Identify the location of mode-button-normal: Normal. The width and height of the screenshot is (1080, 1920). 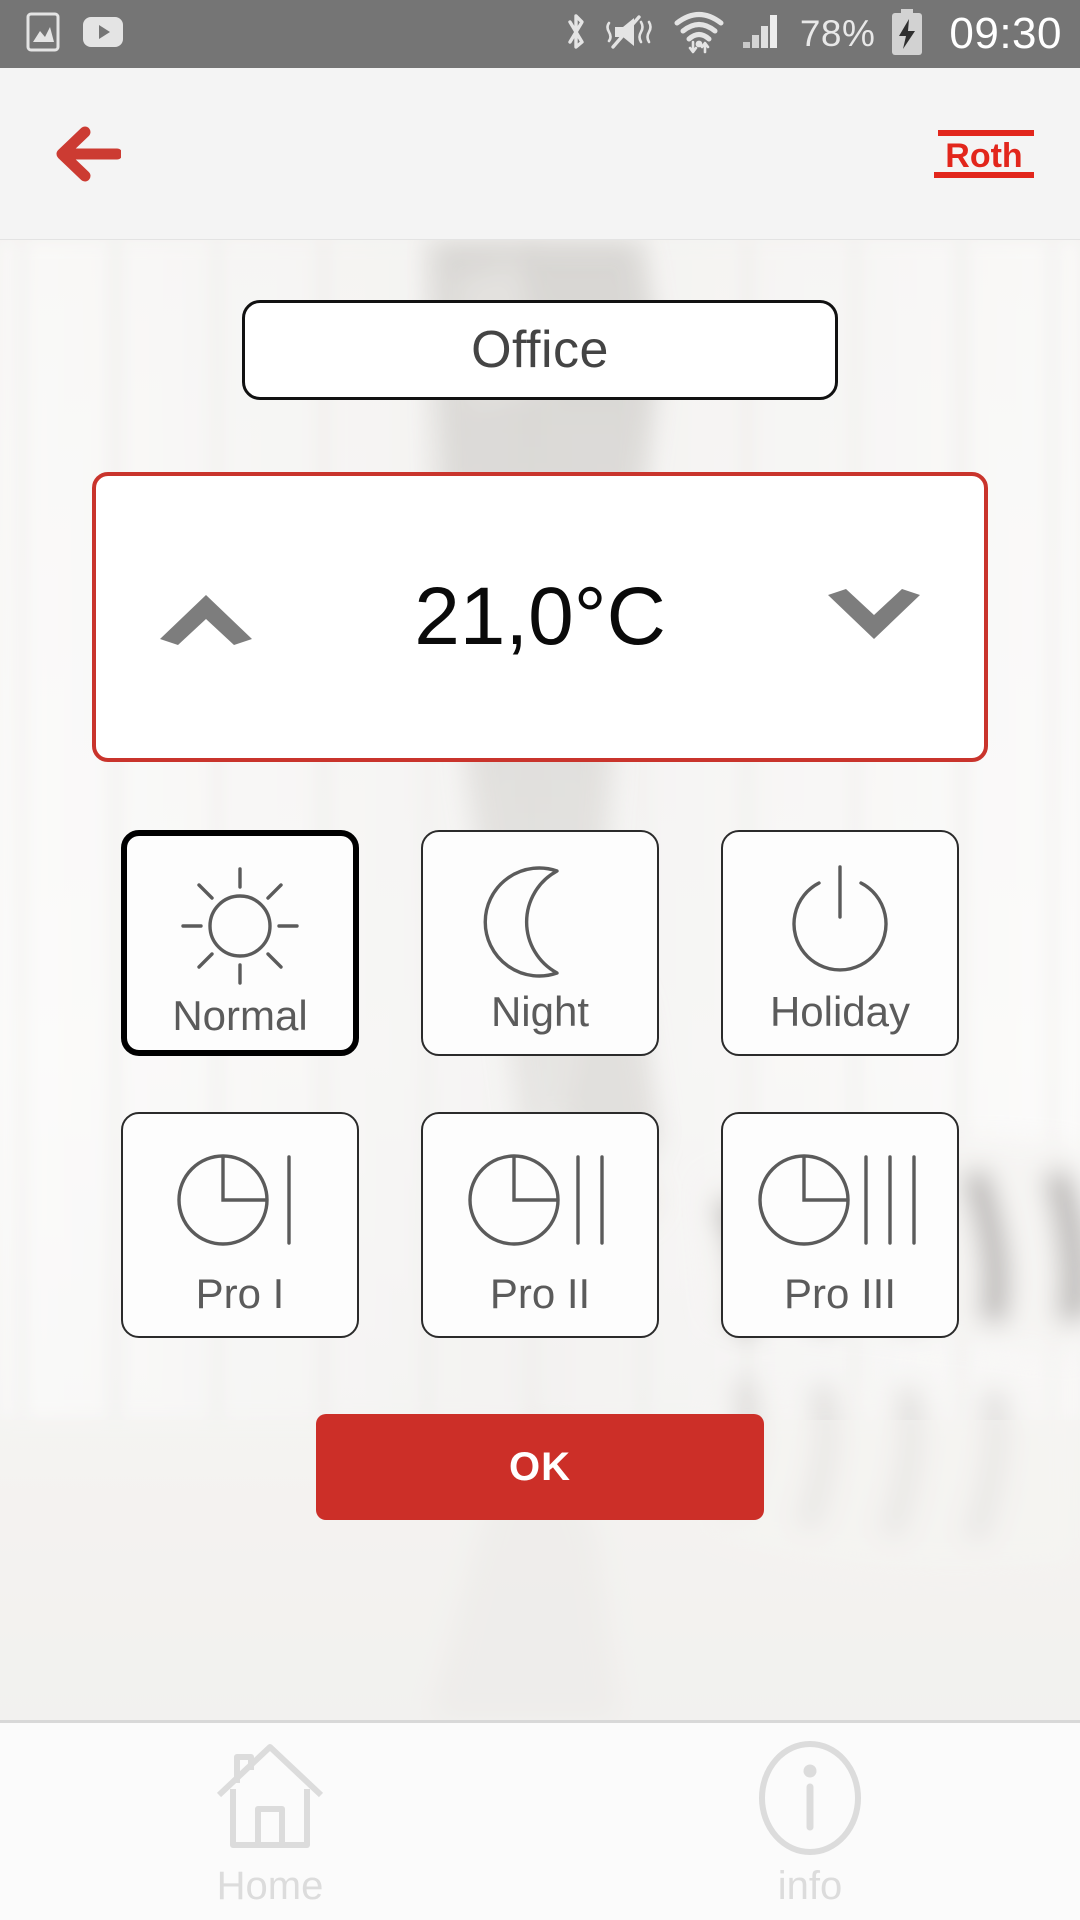
(240, 943).